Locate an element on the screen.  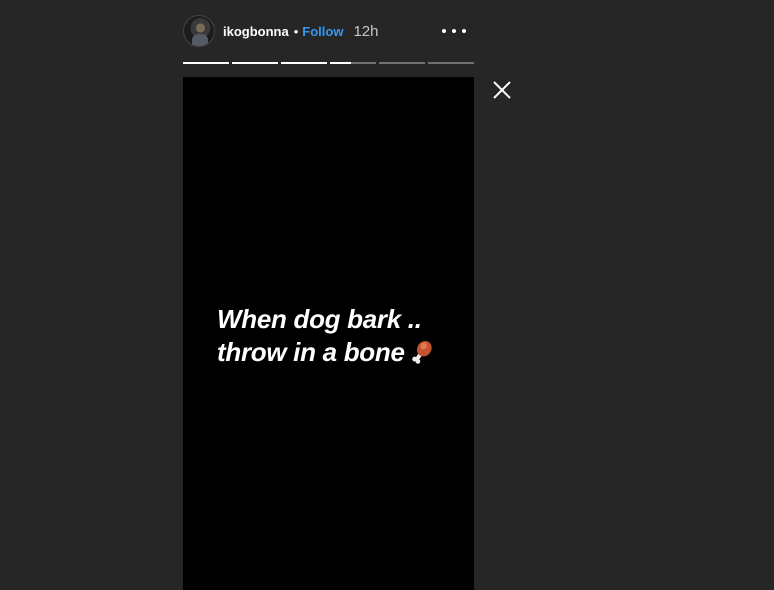
meat-on-bone-icon is located at coordinates (422, 356).